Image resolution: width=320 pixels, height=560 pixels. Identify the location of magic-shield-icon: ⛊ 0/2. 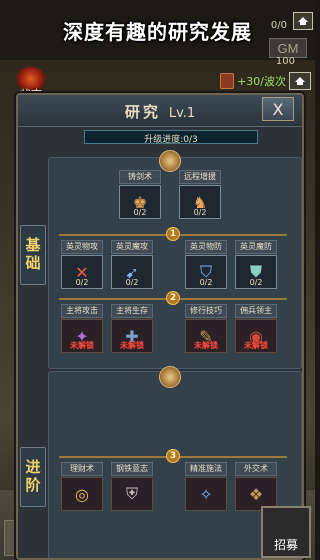
(256, 272).